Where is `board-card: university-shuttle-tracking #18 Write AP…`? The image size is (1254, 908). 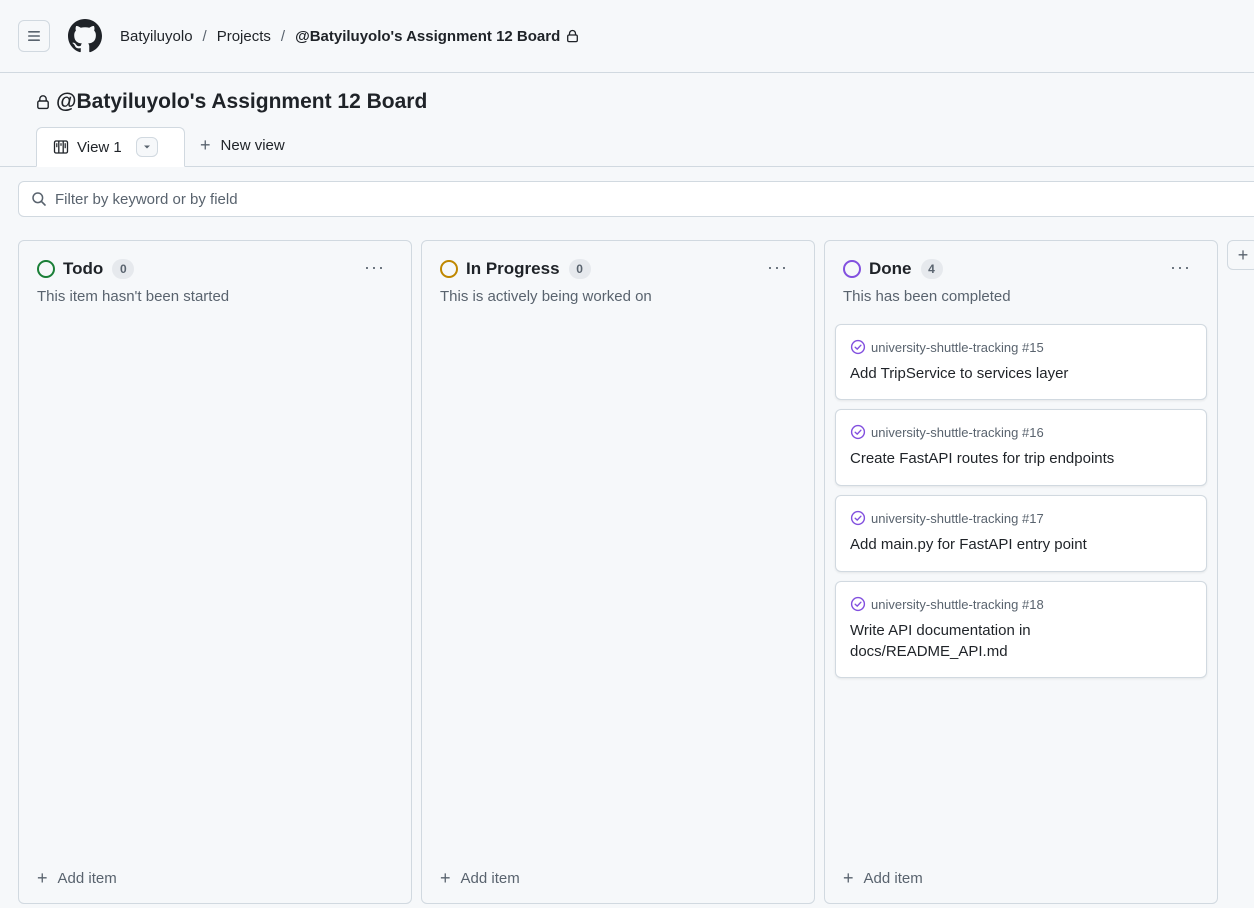
board-card: university-shuttle-tracking #18 Write AP… is located at coordinates (1021, 629).